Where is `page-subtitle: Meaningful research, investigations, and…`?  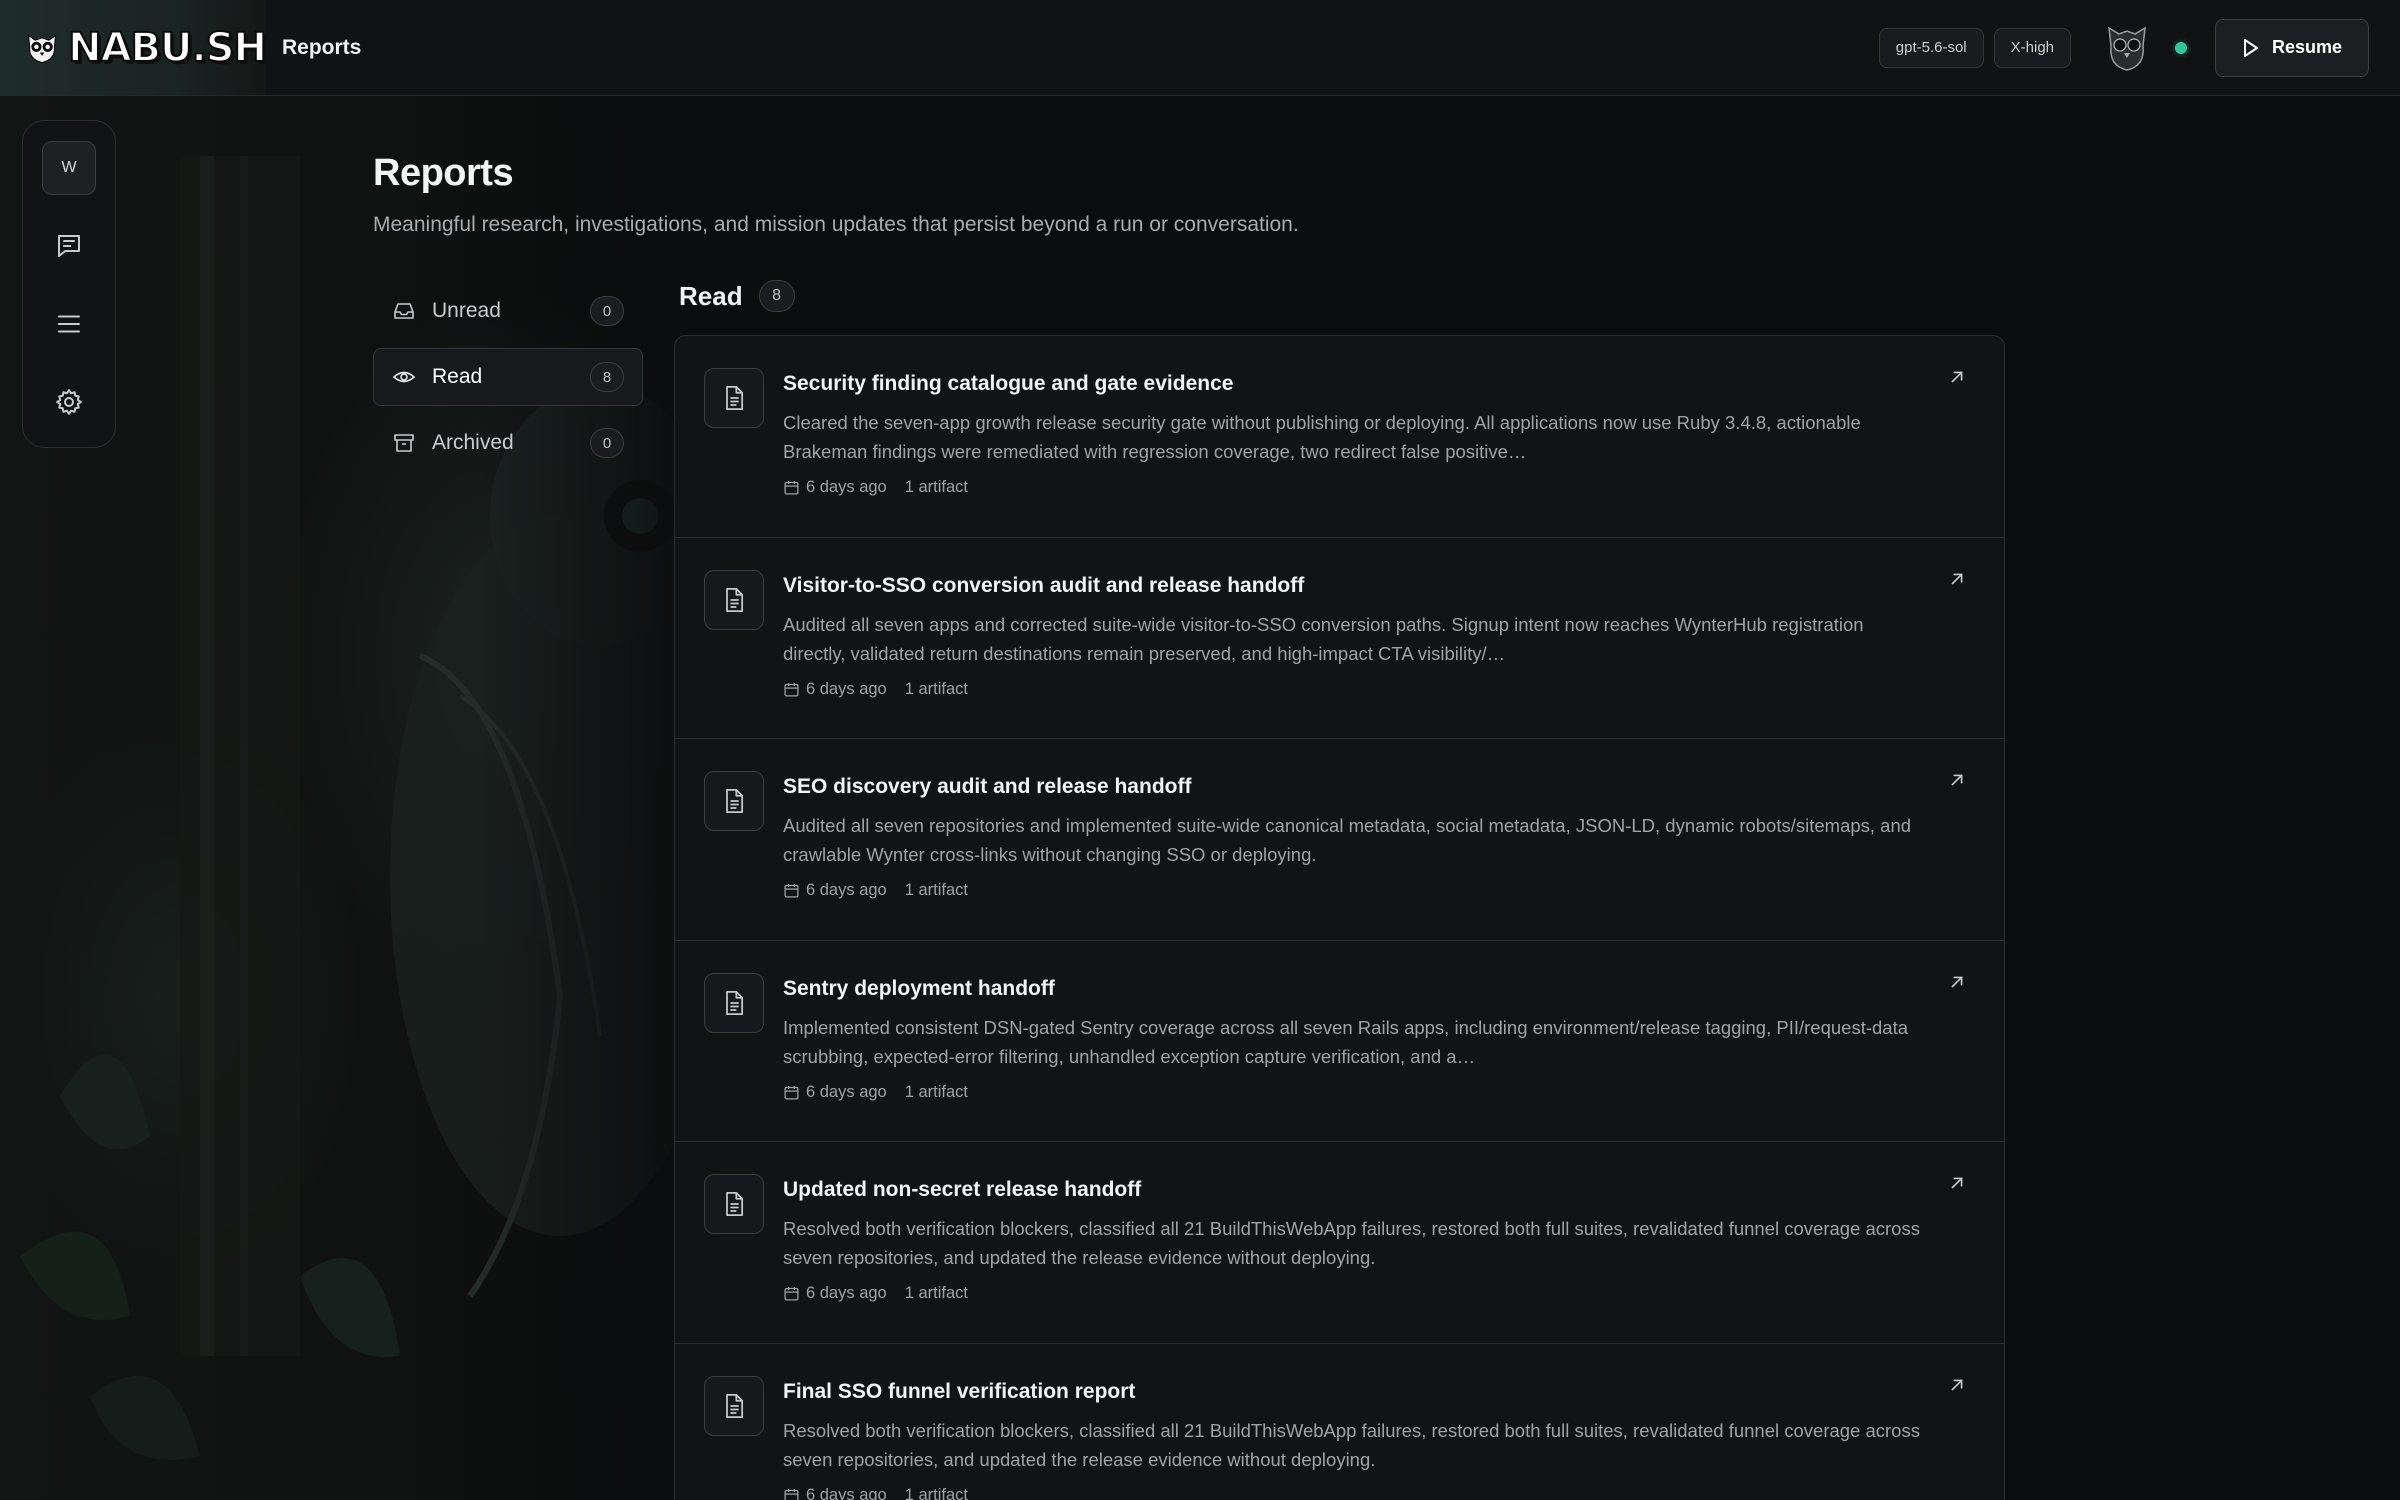
page-subtitle: Meaningful research, investigations, and… is located at coordinates (836, 224).